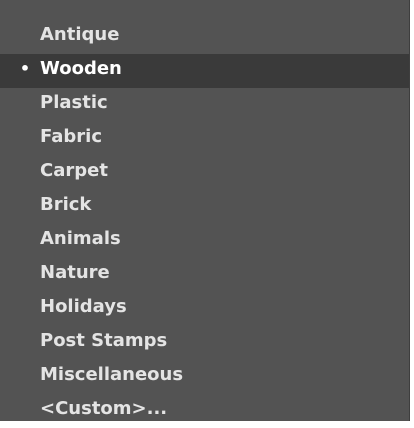 This screenshot has height=428, width=414. Describe the element at coordinates (204, 343) in the screenshot. I see `menu-item-post-stamps: Post Stamps` at that location.